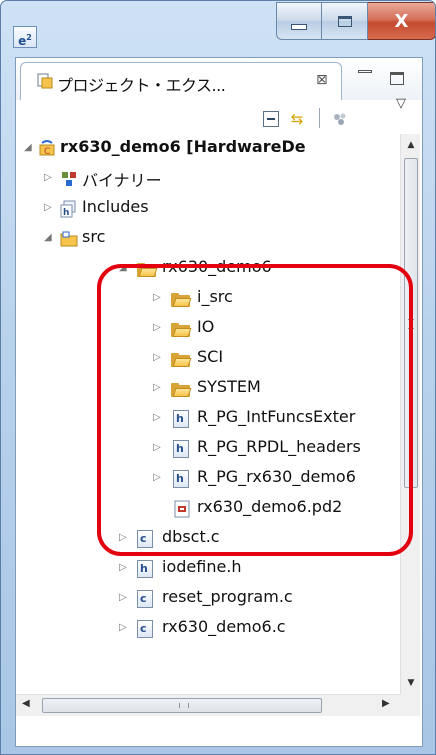 The image size is (436, 755). What do you see at coordinates (208, 179) in the screenshot?
I see `tree-item-binaries: ▷ バイナリー` at bounding box center [208, 179].